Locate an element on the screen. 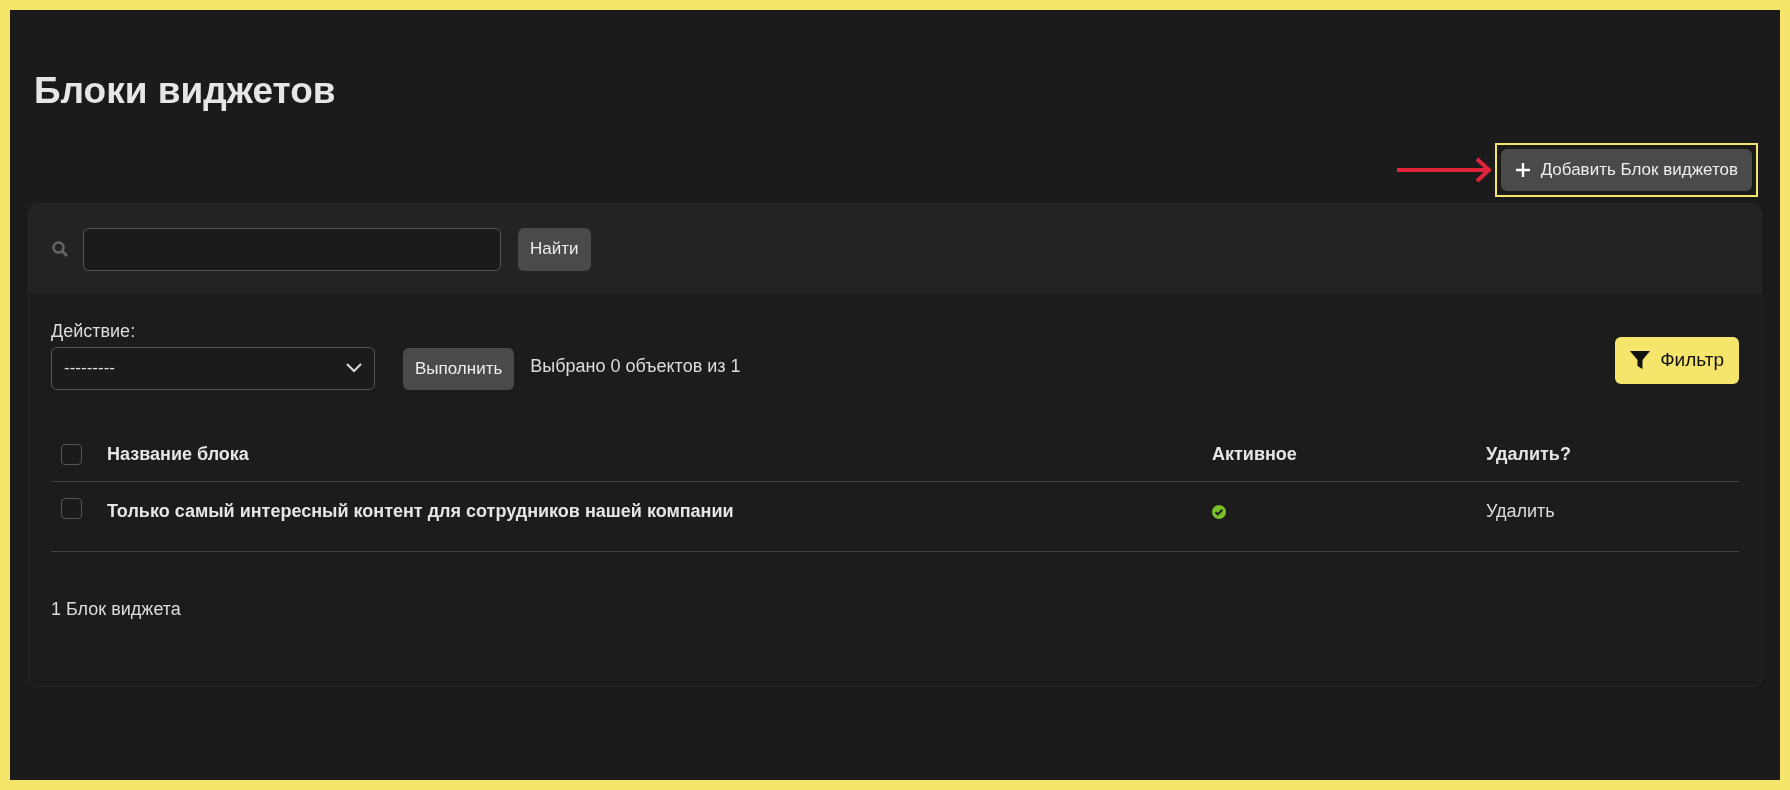 Image resolution: width=1790 pixels, height=790 pixels. result-count: 1 Блок виджета is located at coordinates (116, 609).